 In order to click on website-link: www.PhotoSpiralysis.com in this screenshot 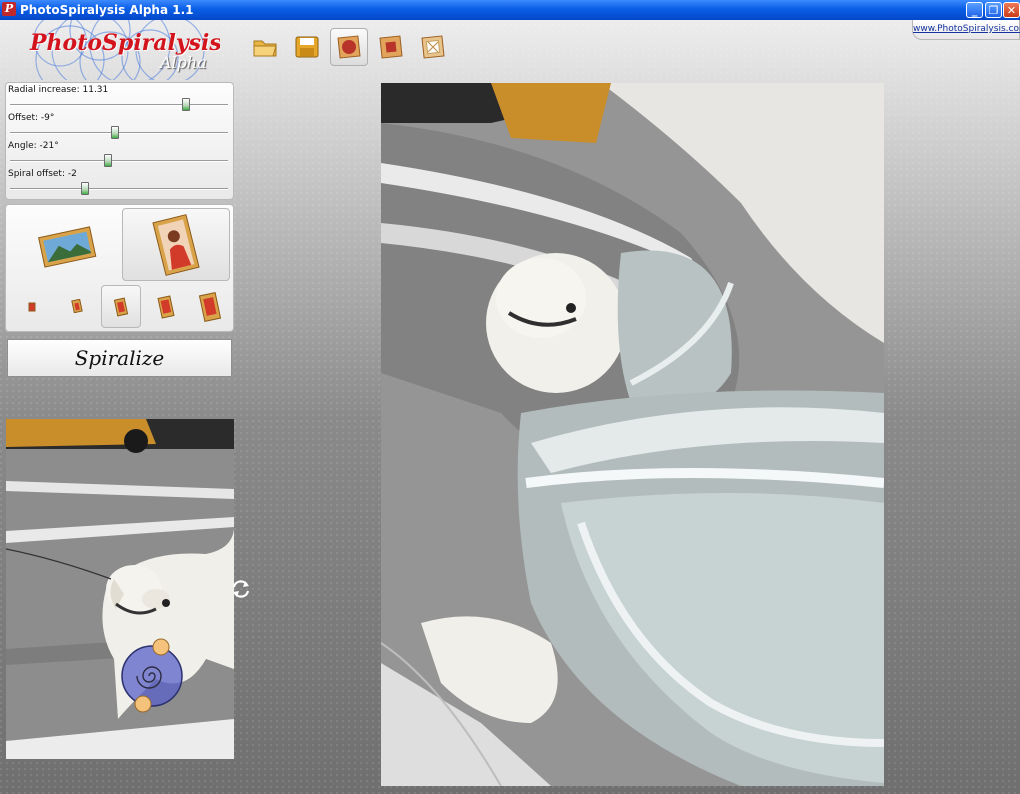, I will do `click(966, 30)`.